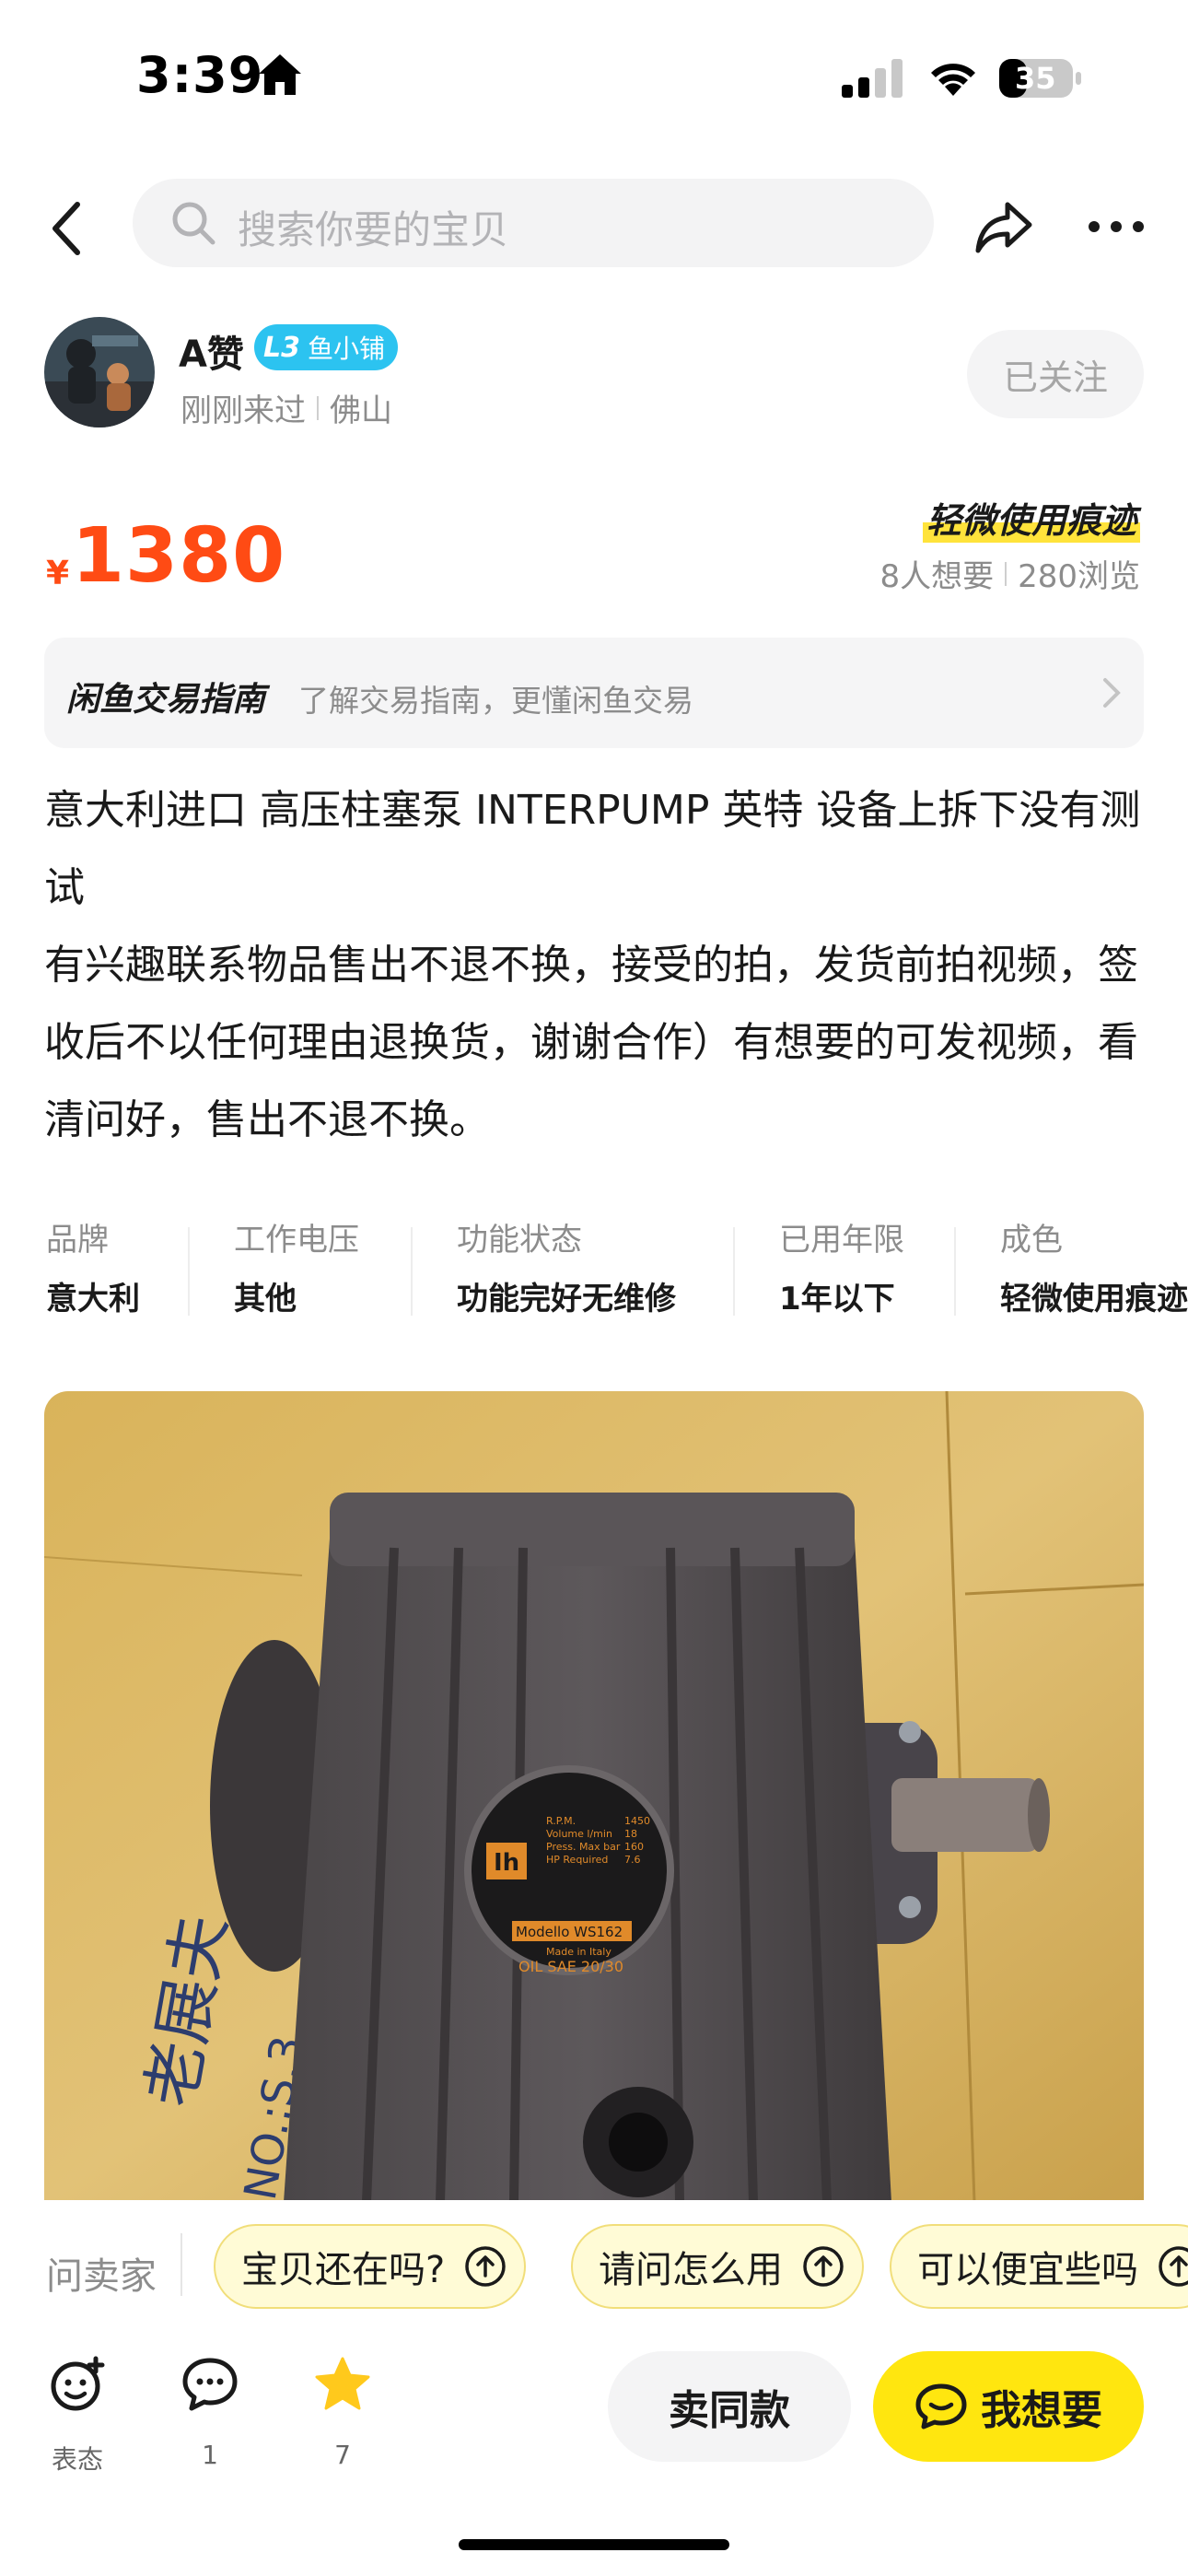  I want to click on want-button: 我想要, so click(1008, 2406).